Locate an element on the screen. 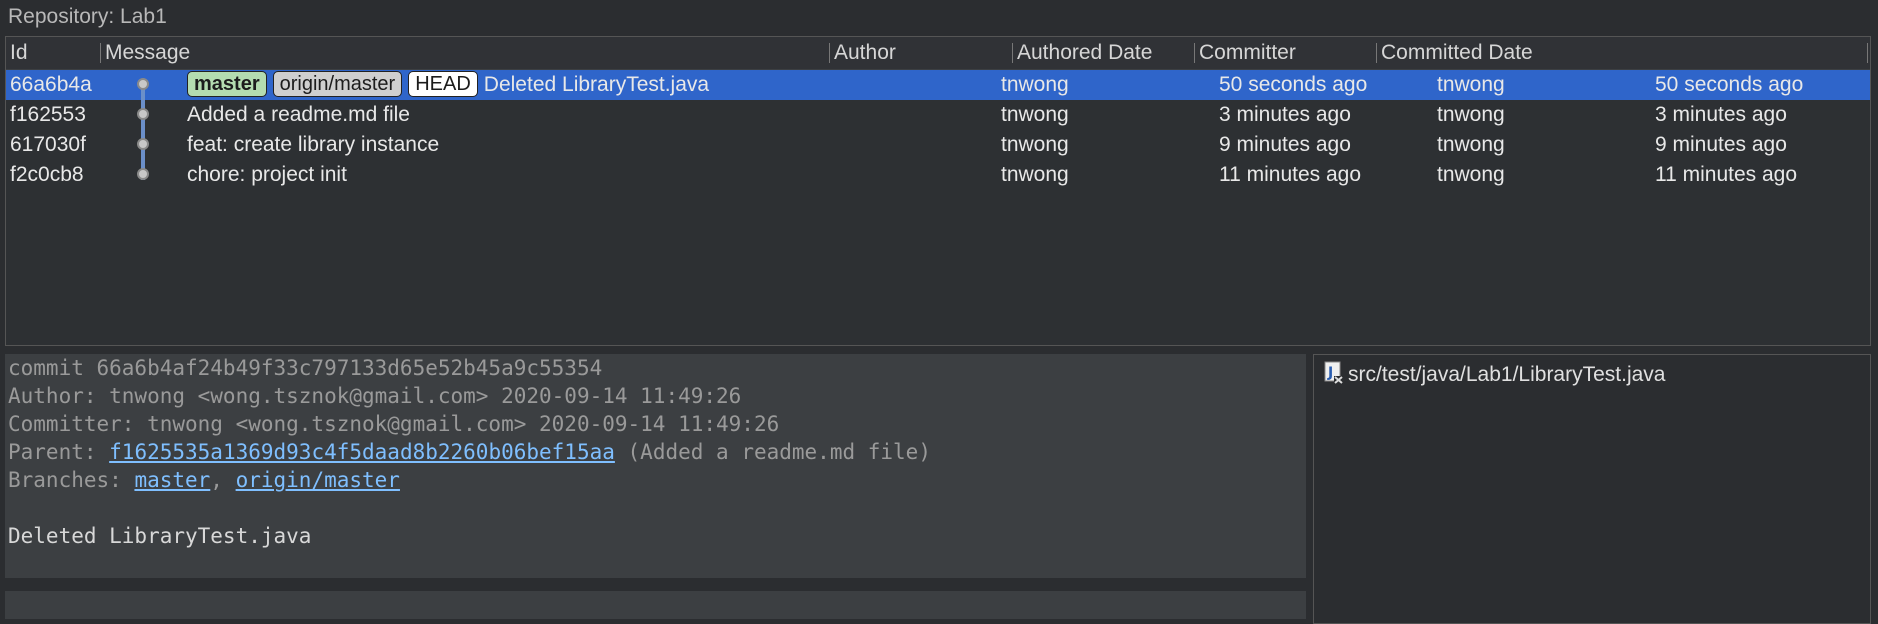  commit-authored-date: 3 minutes ago is located at coordinates (1285, 114).